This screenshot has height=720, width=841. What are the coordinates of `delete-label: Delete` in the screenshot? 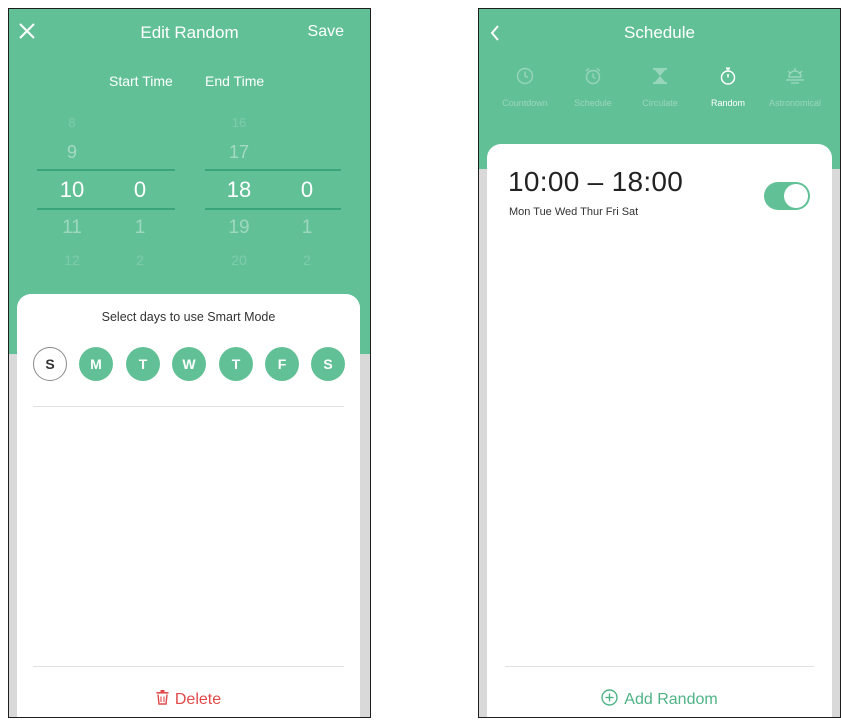 It's located at (198, 699).